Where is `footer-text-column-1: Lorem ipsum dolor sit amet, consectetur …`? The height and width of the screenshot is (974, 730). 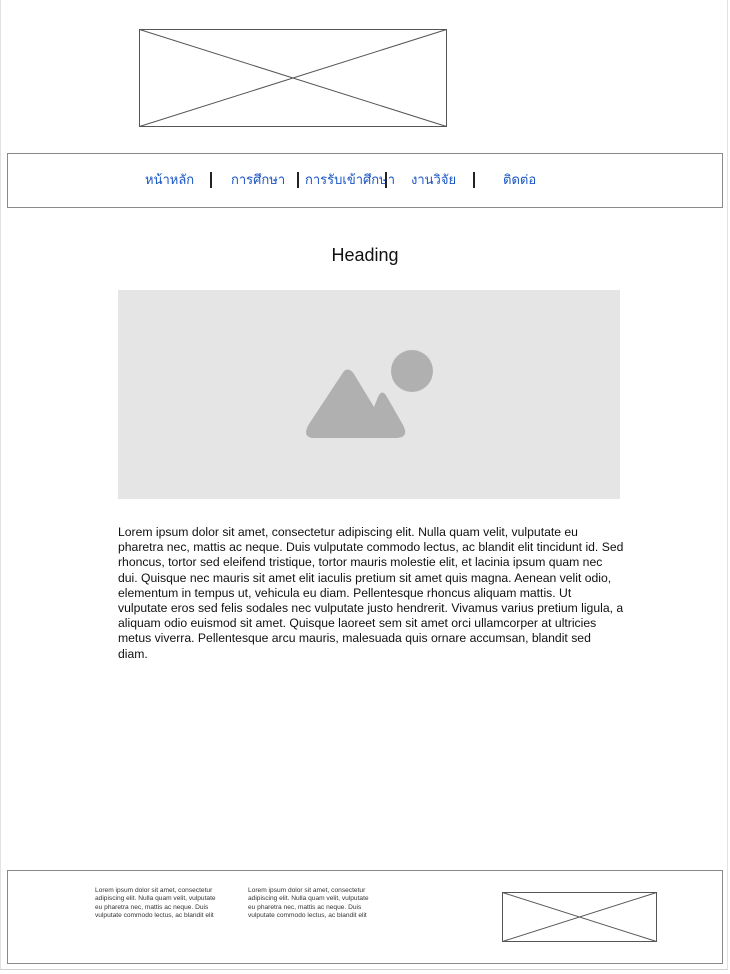 footer-text-column-1: Lorem ipsum dolor sit amet, consectetur … is located at coordinates (155, 903).